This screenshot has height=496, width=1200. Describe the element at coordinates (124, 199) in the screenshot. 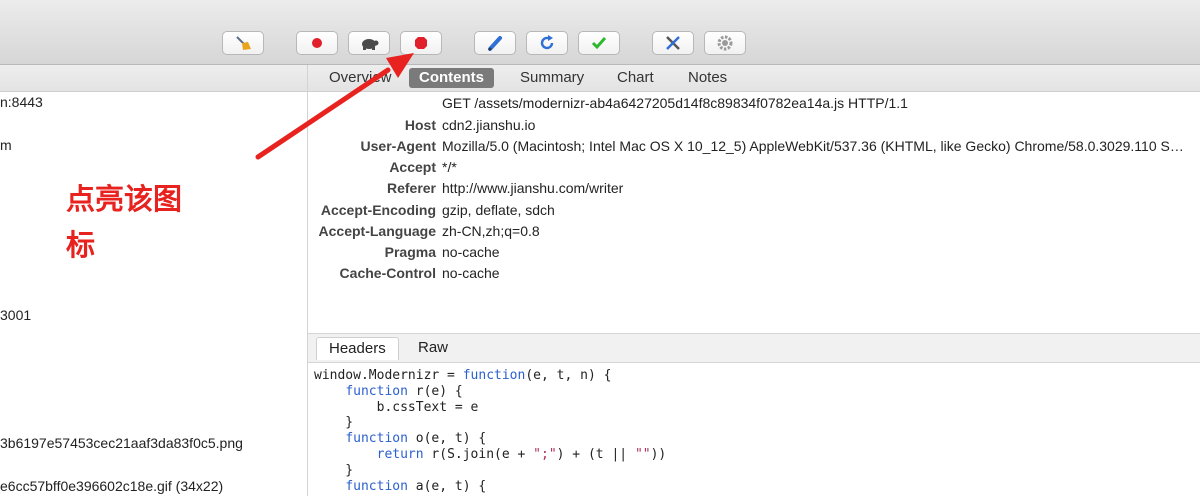

I see `annotation-line-1: 点亮该图` at that location.